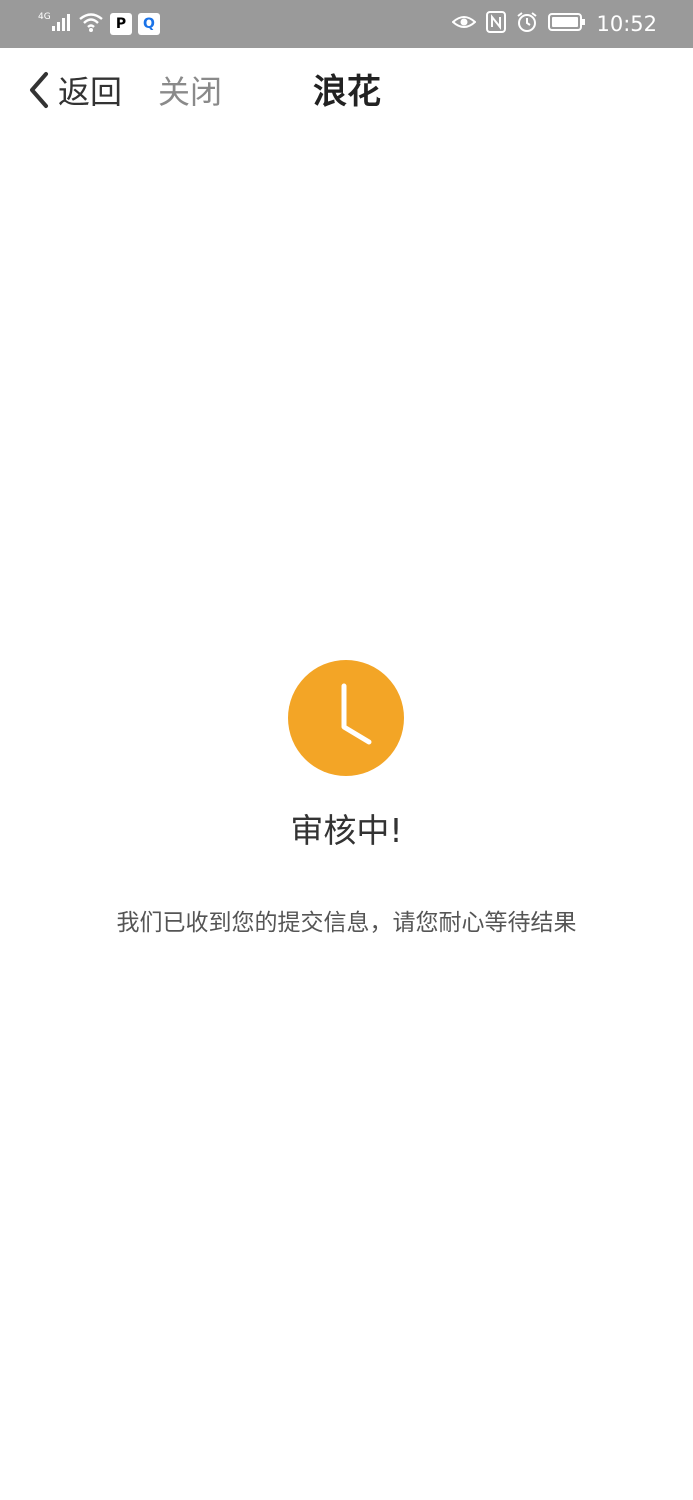  What do you see at coordinates (190, 92) in the screenshot?
I see `close-button: 关闭` at bounding box center [190, 92].